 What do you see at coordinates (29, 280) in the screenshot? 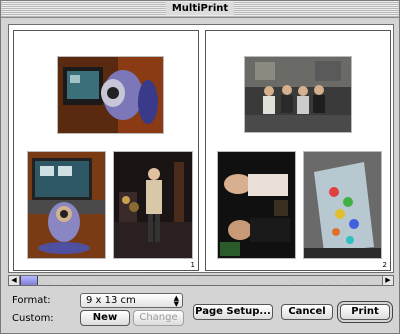
I see `scroll-thumb` at bounding box center [29, 280].